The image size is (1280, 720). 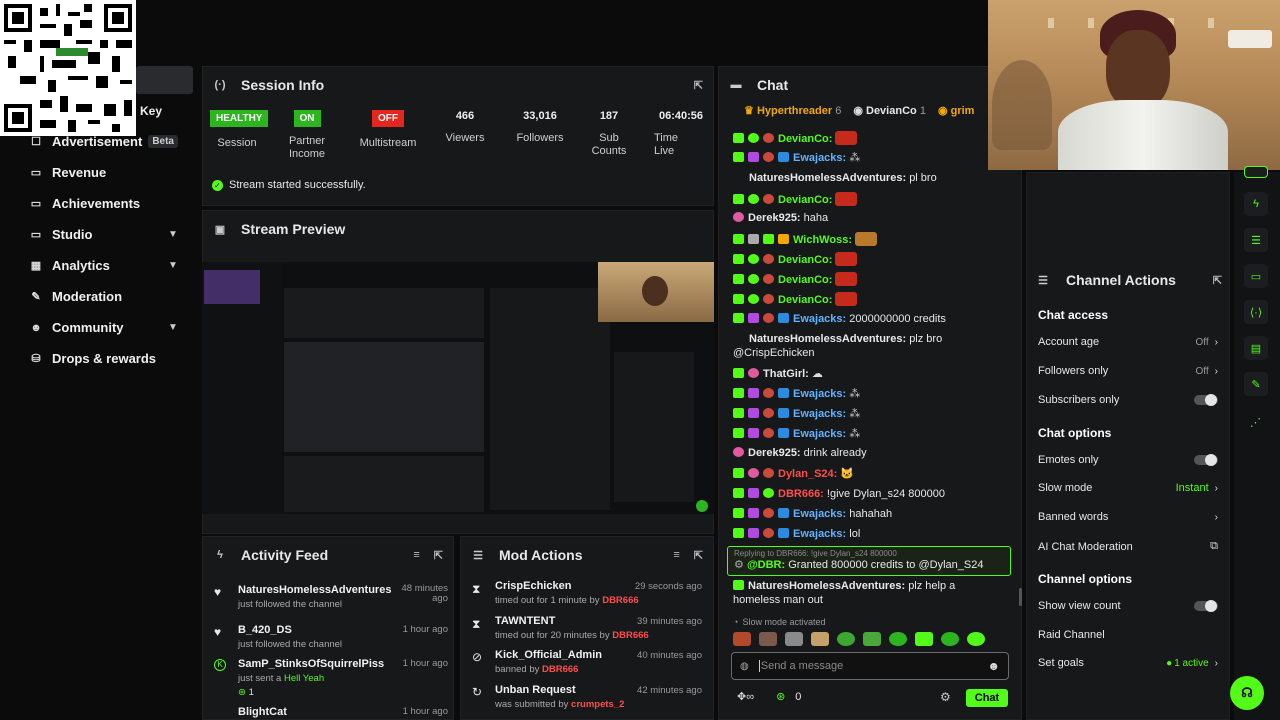 I want to click on pinned-user: ♛ Hyperthreader 6, so click(x=792, y=111).